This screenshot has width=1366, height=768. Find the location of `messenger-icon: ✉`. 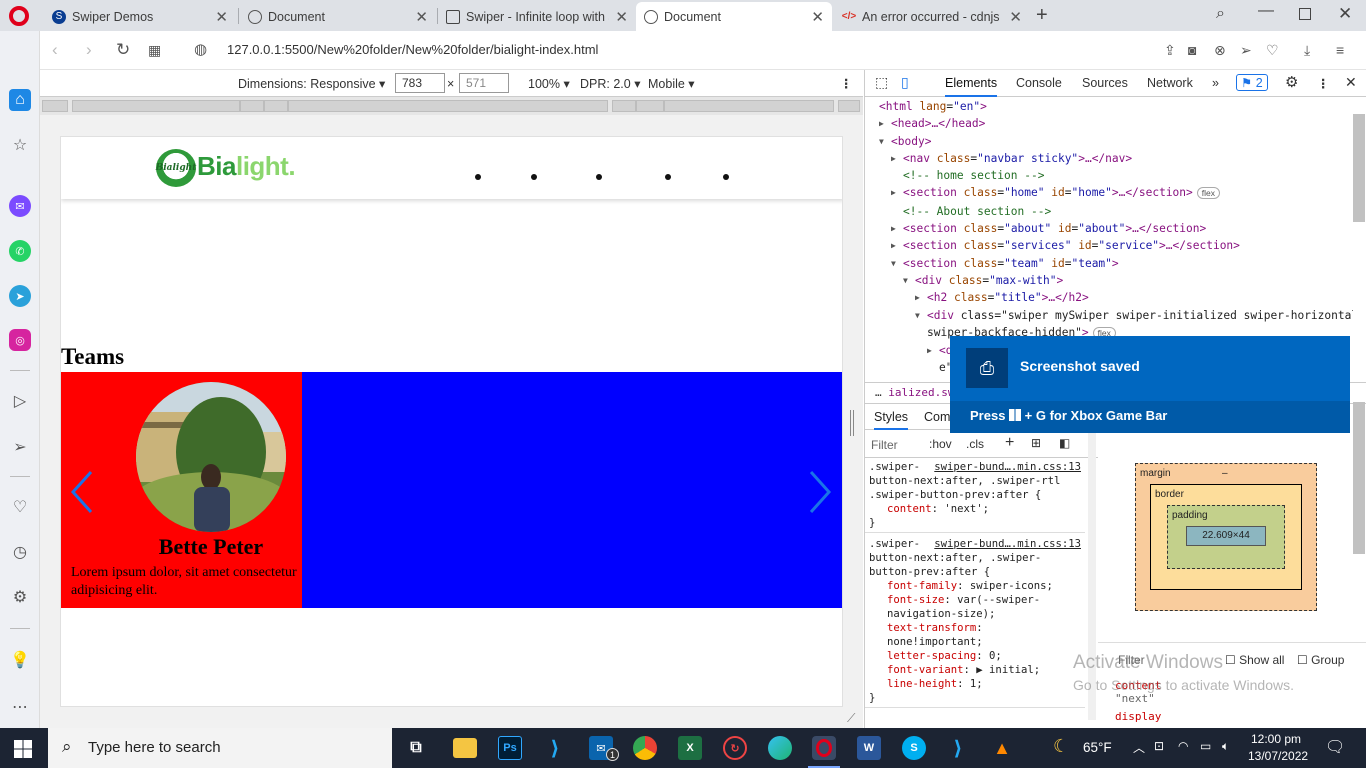

messenger-icon: ✉ is located at coordinates (20, 206).